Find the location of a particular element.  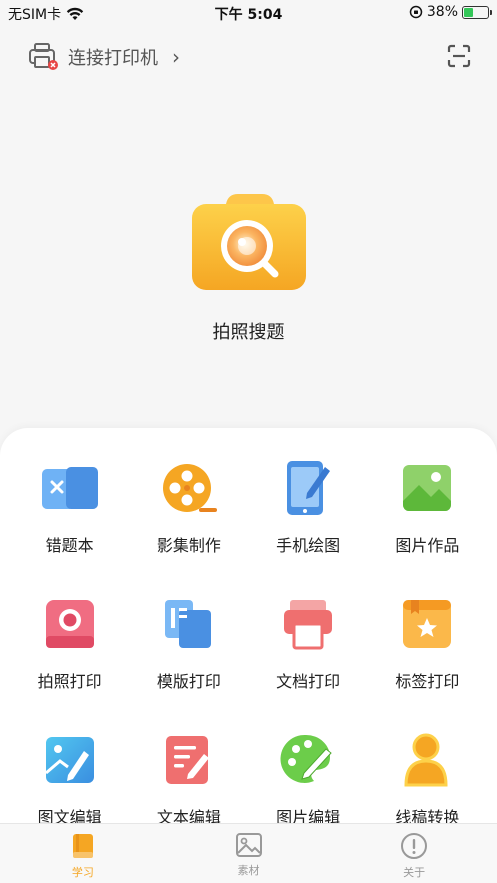

connect-printer-label: 连接打印机 is located at coordinates (113, 58).